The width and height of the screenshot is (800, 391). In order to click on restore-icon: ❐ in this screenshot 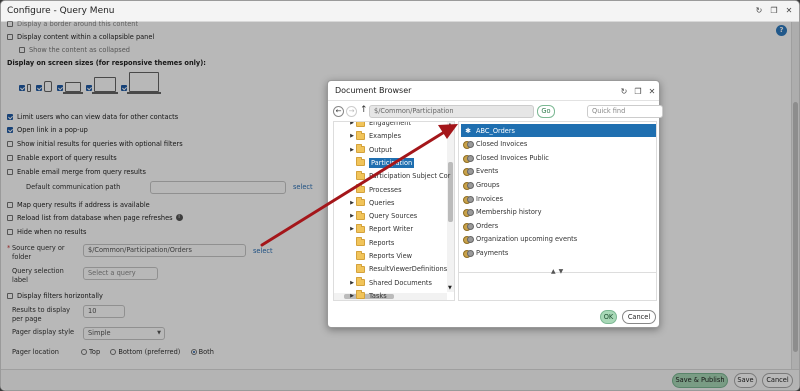, I will do `click(774, 11)`.